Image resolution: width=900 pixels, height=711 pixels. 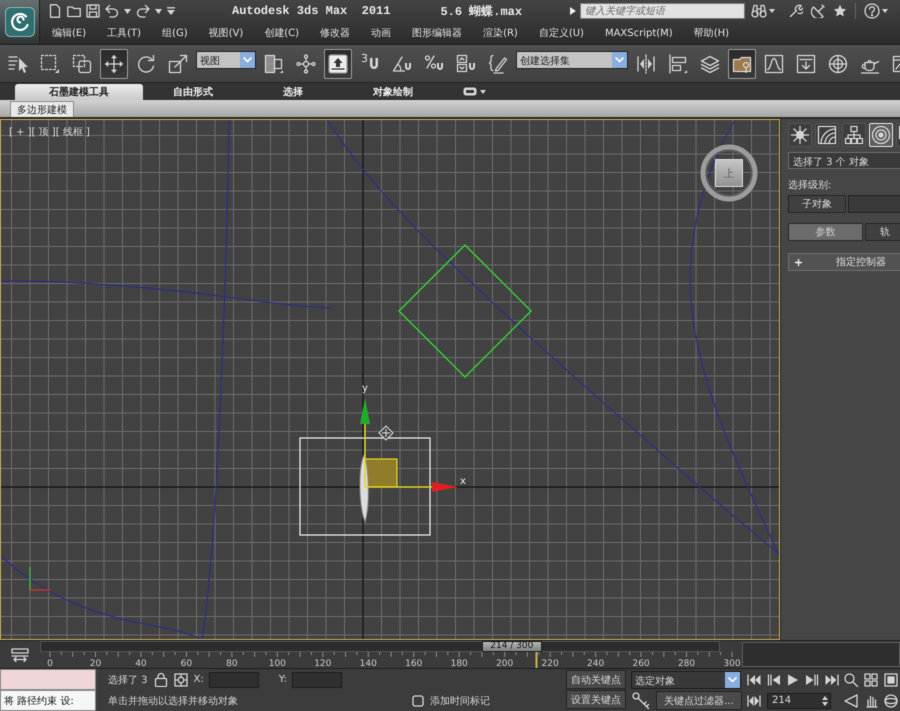 What do you see at coordinates (844, 160) in the screenshot?
I see `selection-name-field: 选择了 3 个 对象` at bounding box center [844, 160].